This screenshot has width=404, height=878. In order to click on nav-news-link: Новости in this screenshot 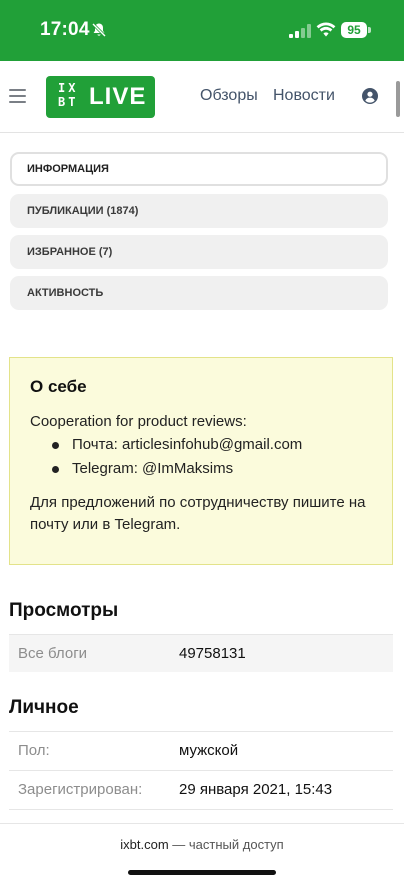, I will do `click(304, 96)`.